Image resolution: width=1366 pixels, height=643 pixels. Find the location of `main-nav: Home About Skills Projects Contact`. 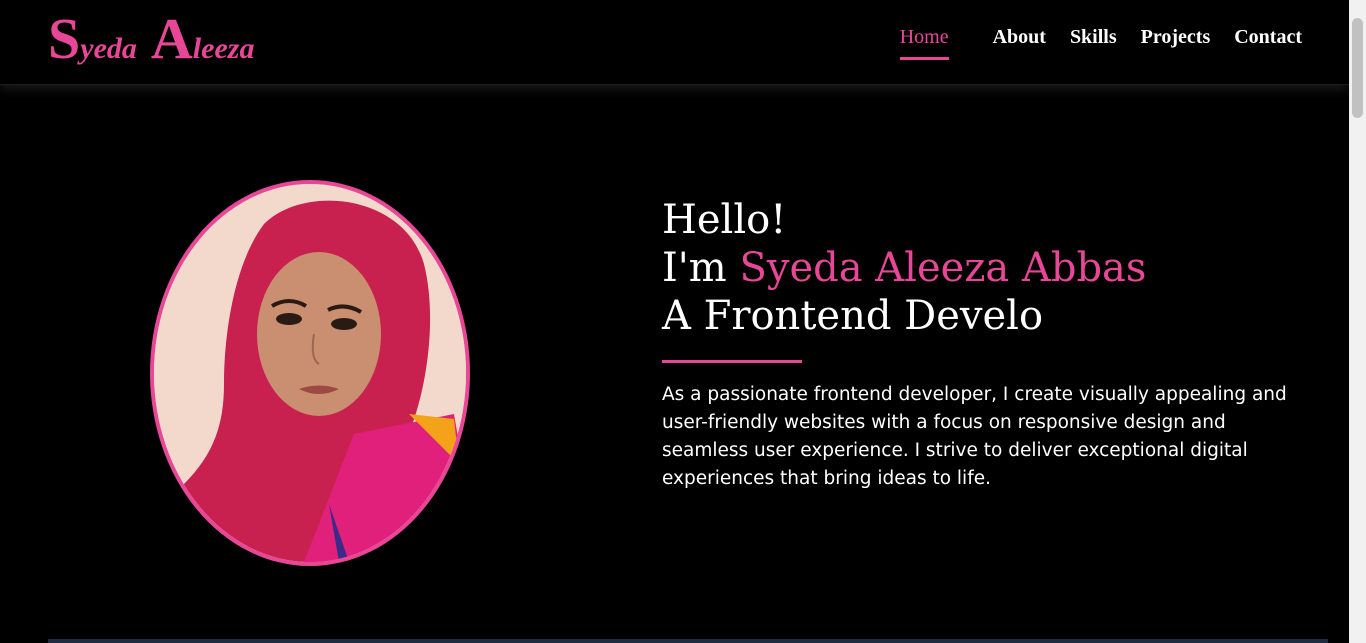

main-nav: Home About Skills Projects Contact is located at coordinates (1100, 43).